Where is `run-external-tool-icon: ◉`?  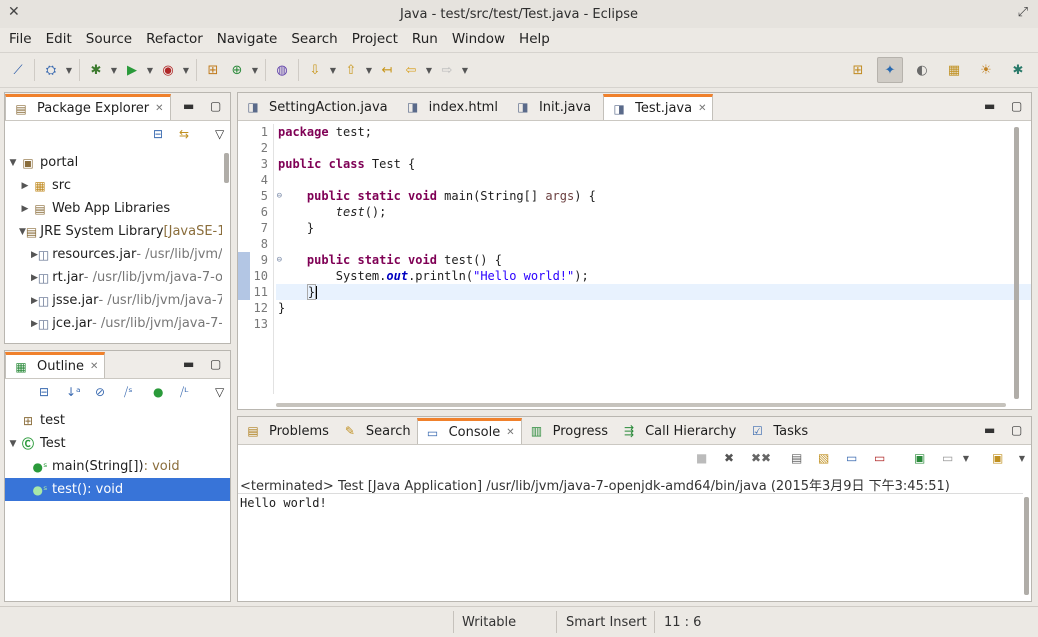
run-external-tool-icon: ◉ is located at coordinates (168, 70).